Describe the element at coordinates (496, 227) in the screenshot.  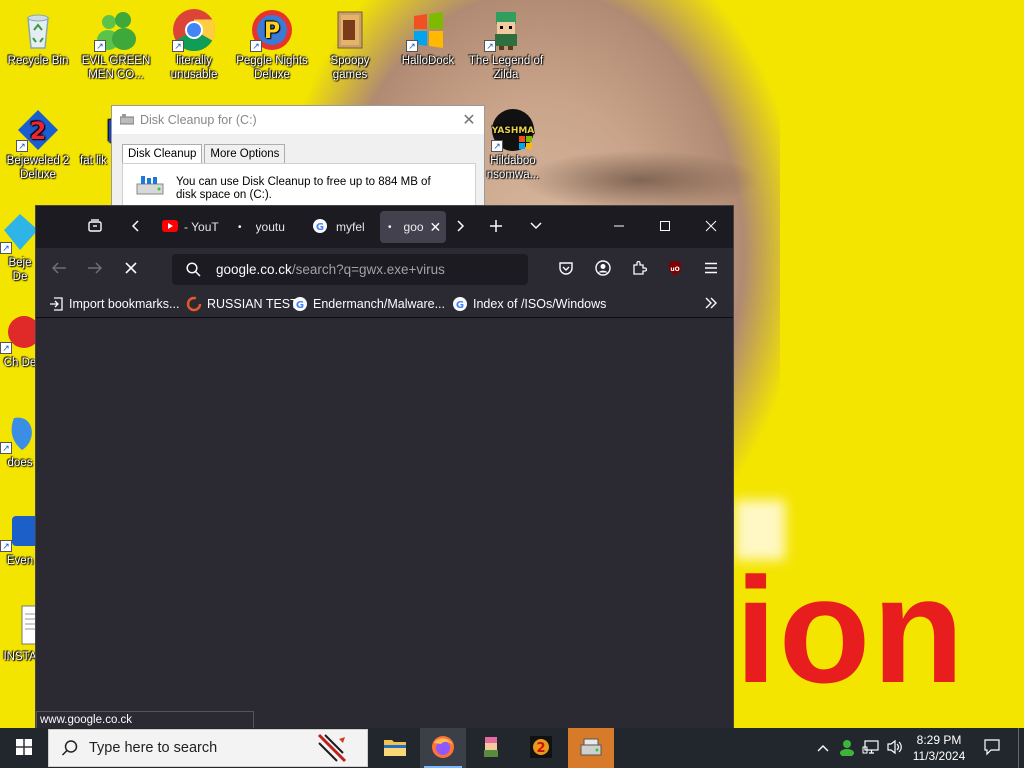
I see `new-tab-button` at that location.